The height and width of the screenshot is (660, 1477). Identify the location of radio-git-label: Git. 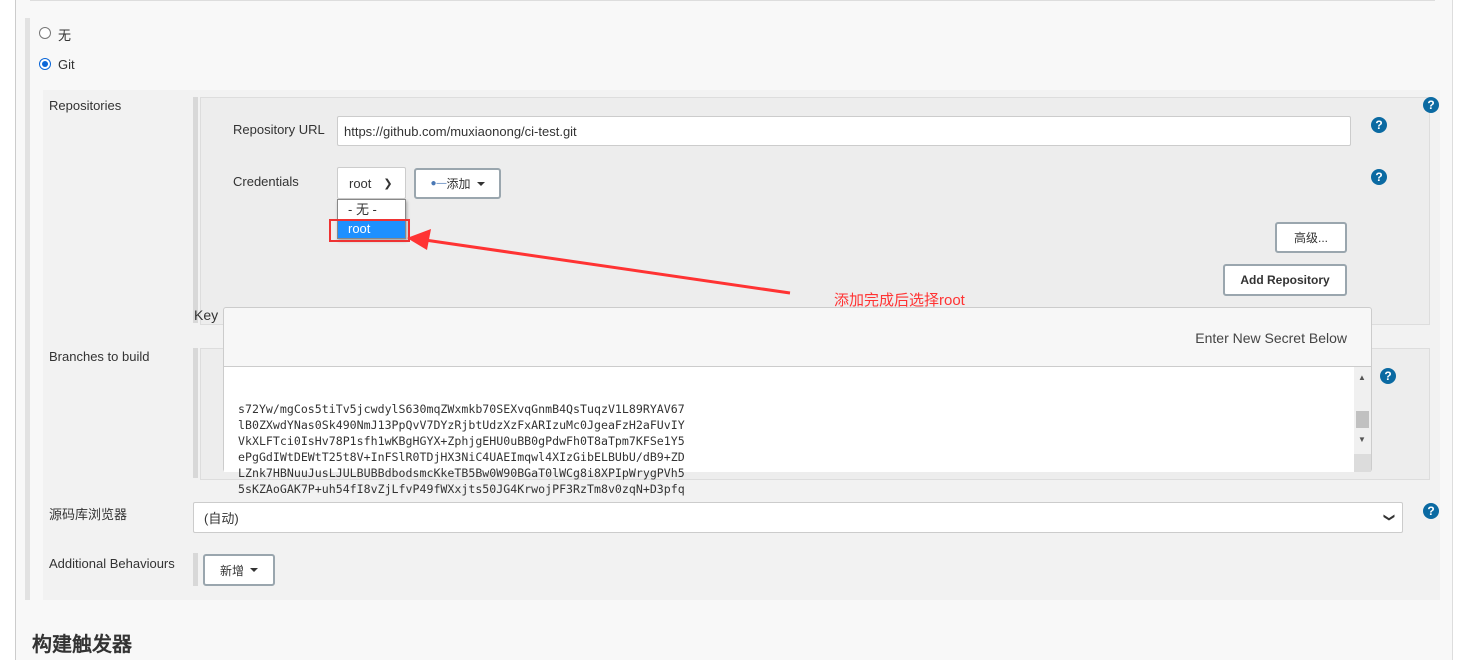
(66, 64).